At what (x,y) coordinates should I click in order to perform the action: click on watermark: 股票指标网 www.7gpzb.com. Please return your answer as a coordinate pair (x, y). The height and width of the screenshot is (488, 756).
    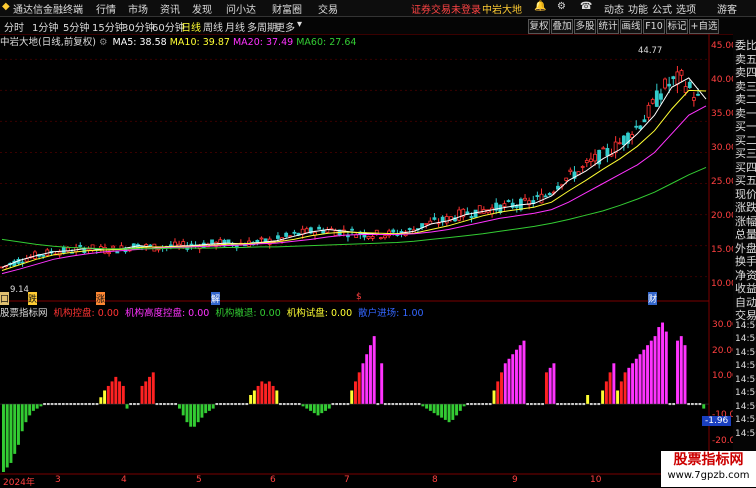
    Looking at the image, I should click on (708, 469).